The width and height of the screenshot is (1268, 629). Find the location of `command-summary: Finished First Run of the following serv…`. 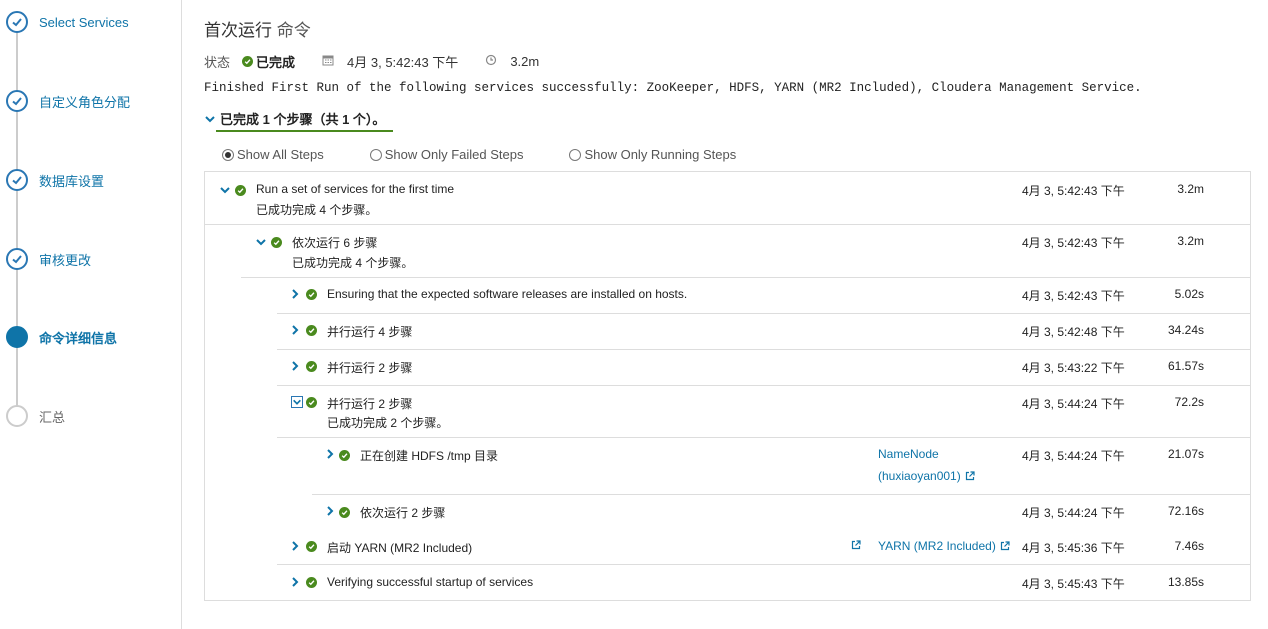

command-summary: Finished First Run of the following serv… is located at coordinates (673, 88).